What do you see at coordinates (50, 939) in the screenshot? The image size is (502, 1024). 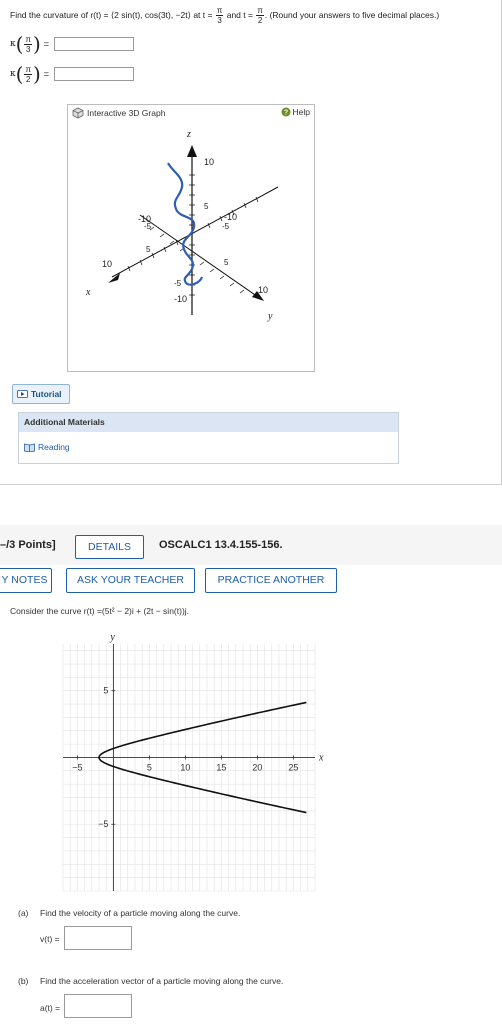 I see `velocity-label: v(t) =` at bounding box center [50, 939].